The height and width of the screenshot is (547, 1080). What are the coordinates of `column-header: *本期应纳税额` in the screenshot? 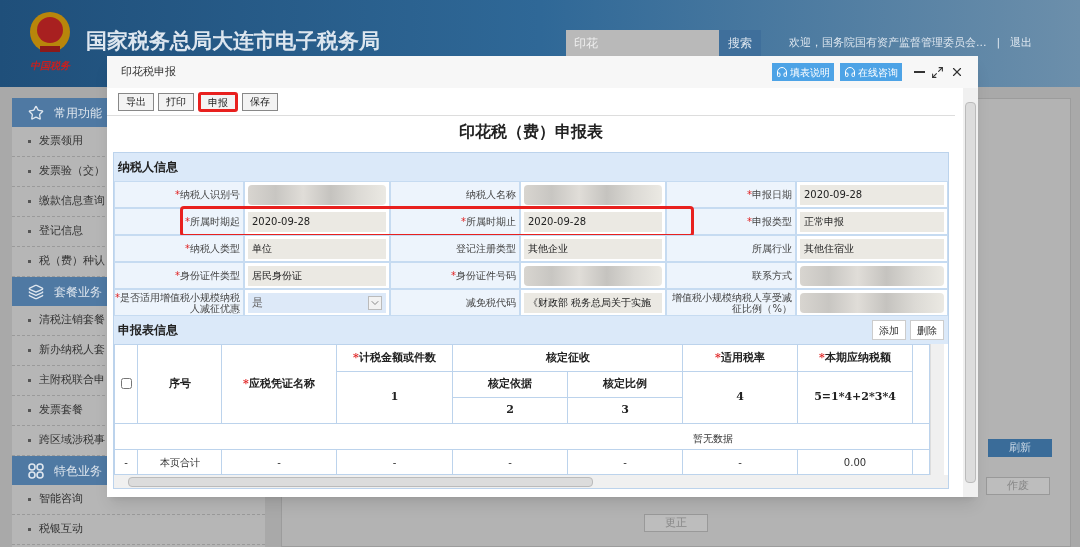 It's located at (855, 358).